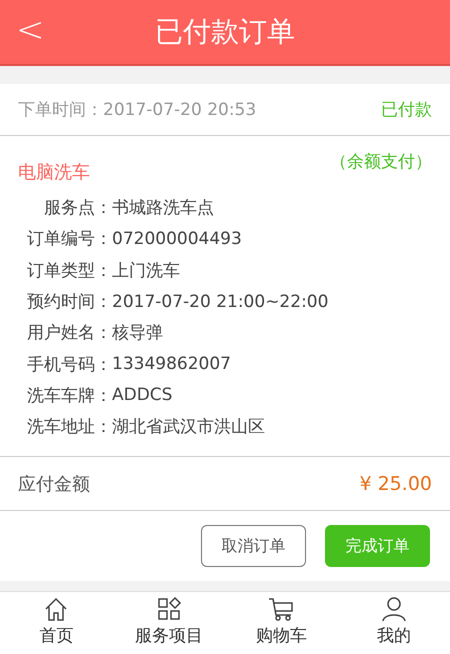 The height and width of the screenshot is (654, 450). I want to click on grid-icon, so click(169, 609).